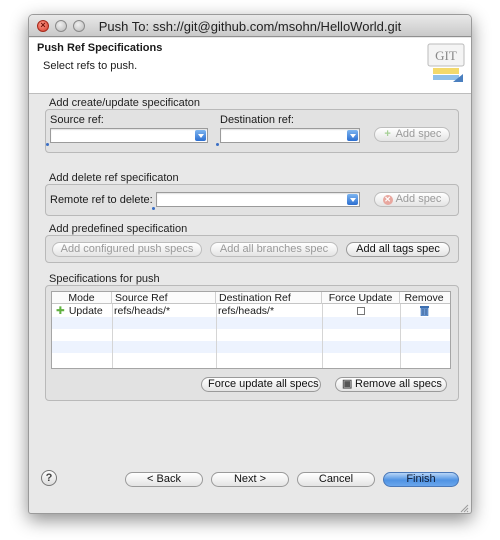 Image resolution: width=500 pixels, height=540 pixels. I want to click on button-bar: ? < Back Next > Cancel Finish, so click(250, 490).